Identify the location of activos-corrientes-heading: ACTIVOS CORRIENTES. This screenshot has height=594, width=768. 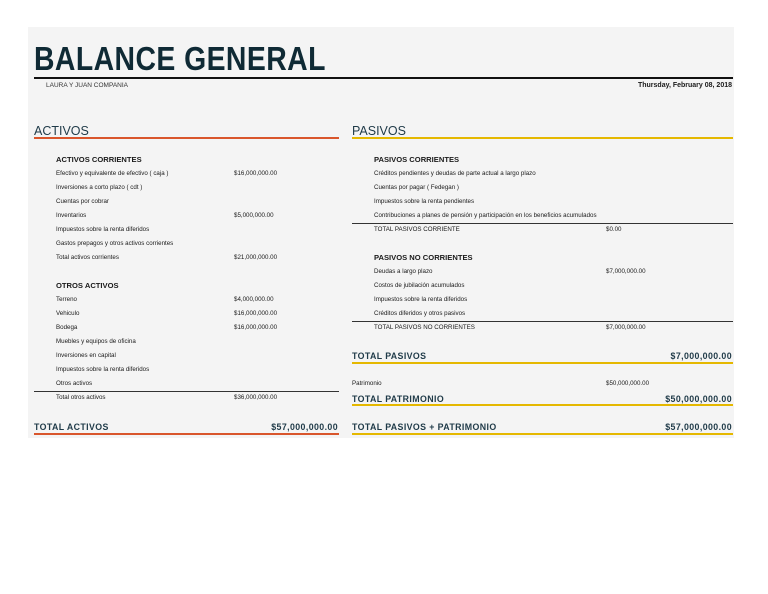
(99, 159).